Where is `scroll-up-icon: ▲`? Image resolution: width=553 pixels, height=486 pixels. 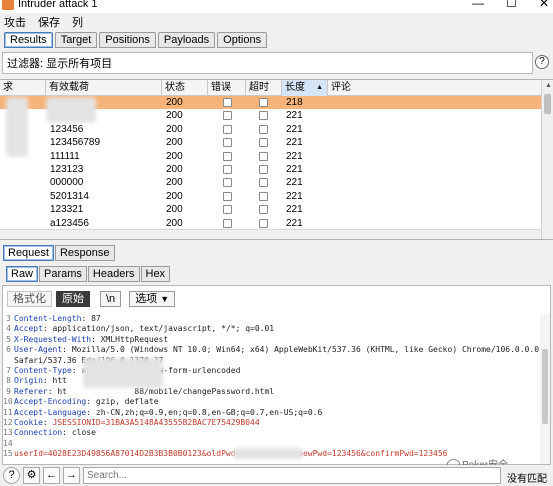
scroll-up-icon: ▲ is located at coordinates (548, 85).